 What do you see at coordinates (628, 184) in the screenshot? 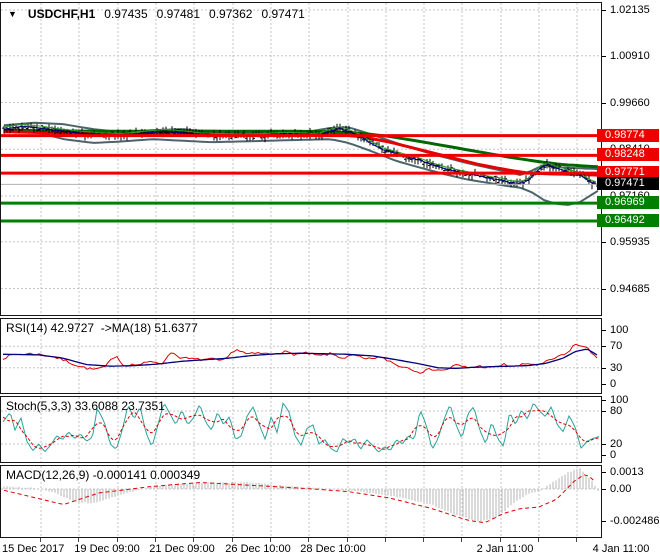
I see `price-badge: 0.97471` at bounding box center [628, 184].